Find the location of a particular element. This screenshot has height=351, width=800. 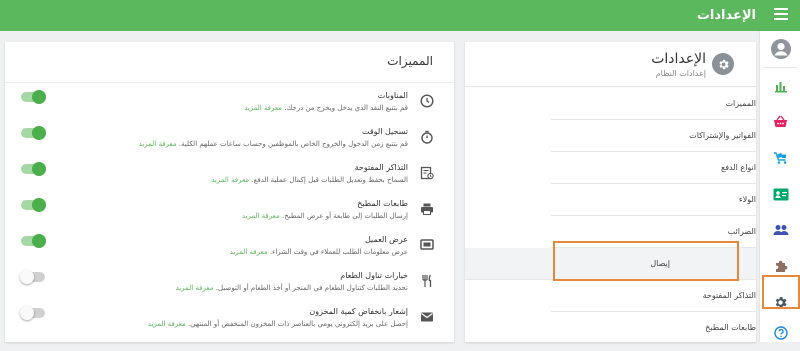

nav-account is located at coordinates (780, 49).